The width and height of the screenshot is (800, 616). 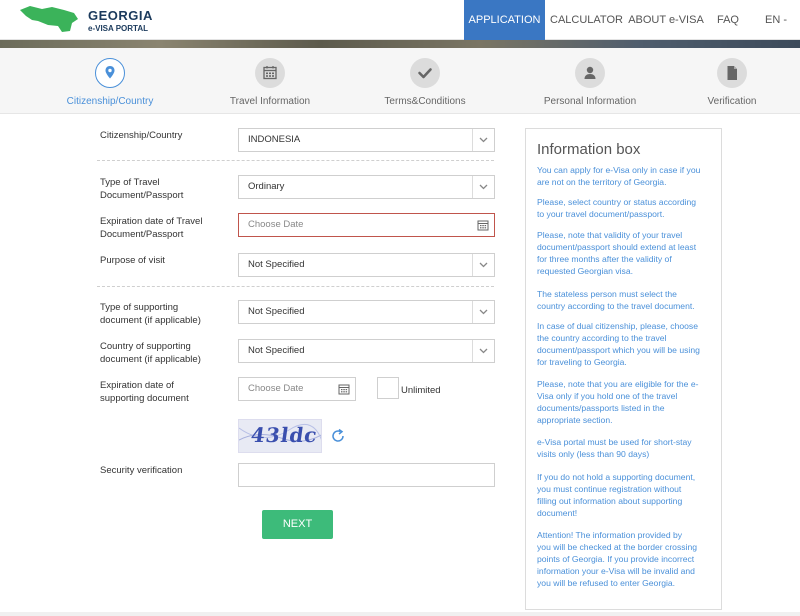 I want to click on doc-type-label: Type of Travel Document/Passport, so click(x=142, y=189).